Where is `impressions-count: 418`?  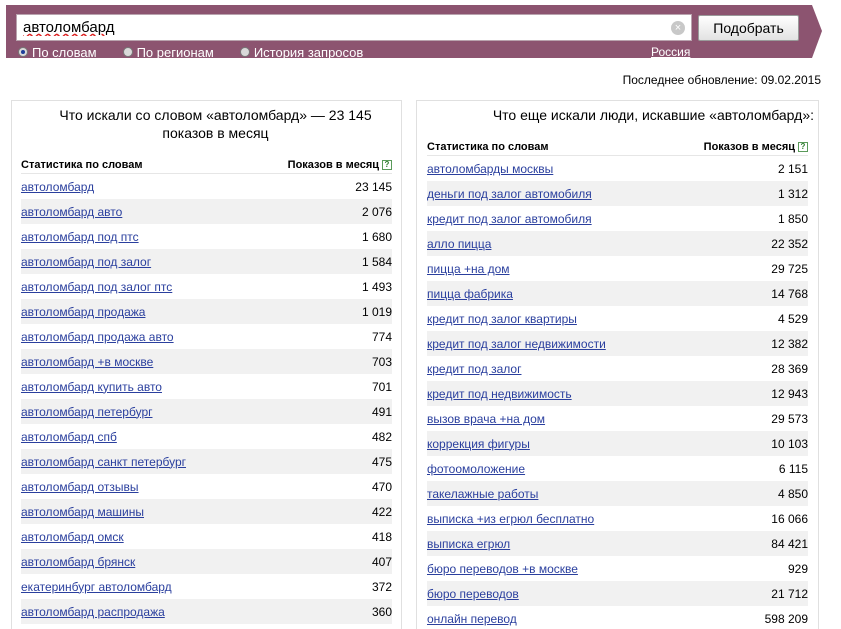
impressions-count: 418 is located at coordinates (381, 536).